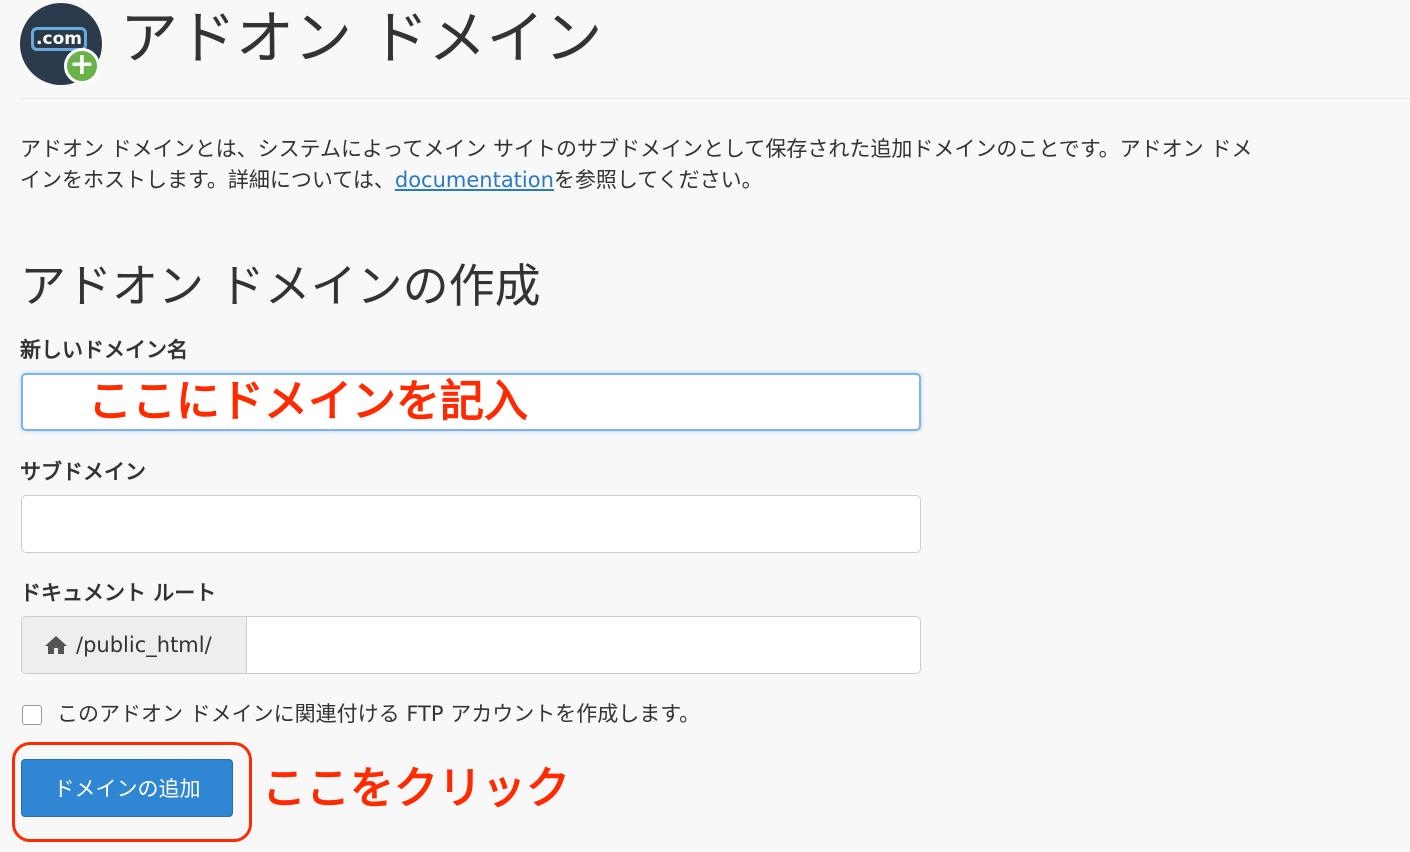 This screenshot has width=1410, height=852. I want to click on document-root-input, so click(583, 645).